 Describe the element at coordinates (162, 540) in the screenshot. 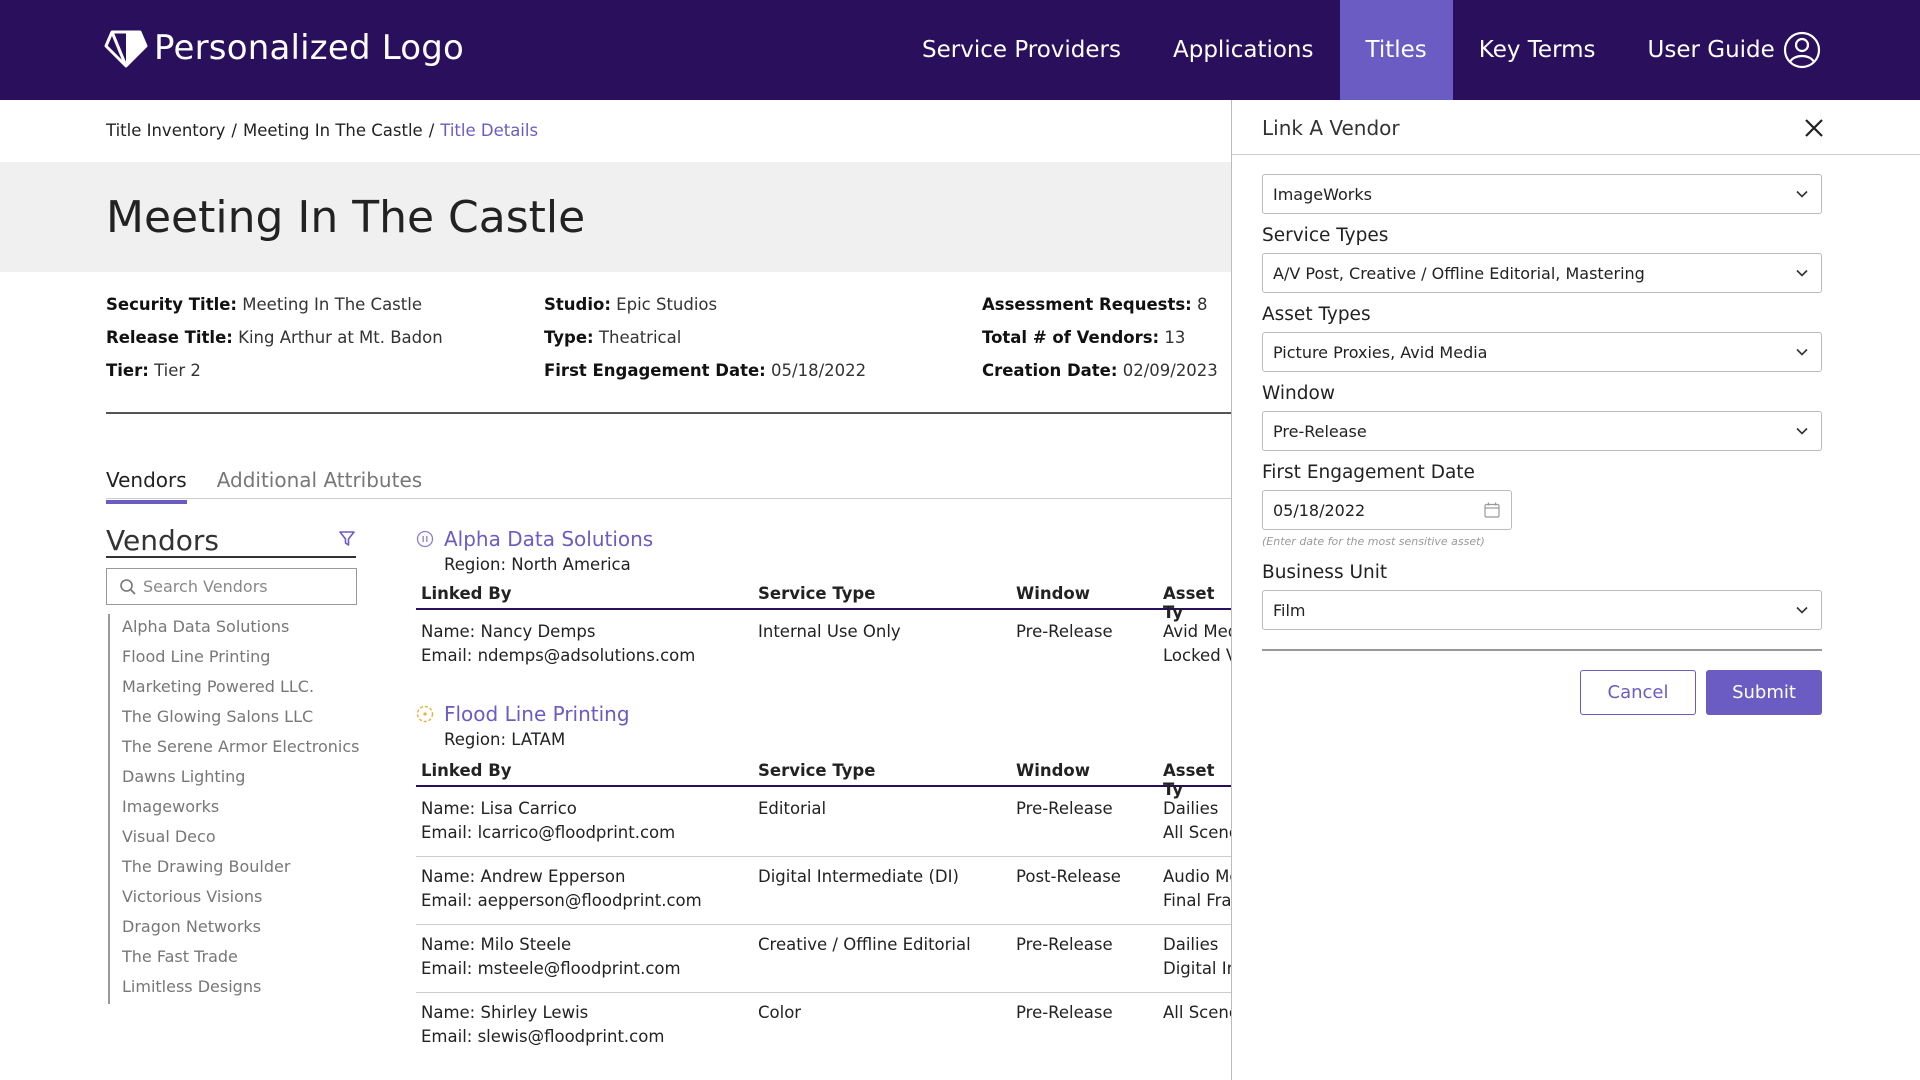

I see `vendors-sidebar-title: Vendors` at that location.